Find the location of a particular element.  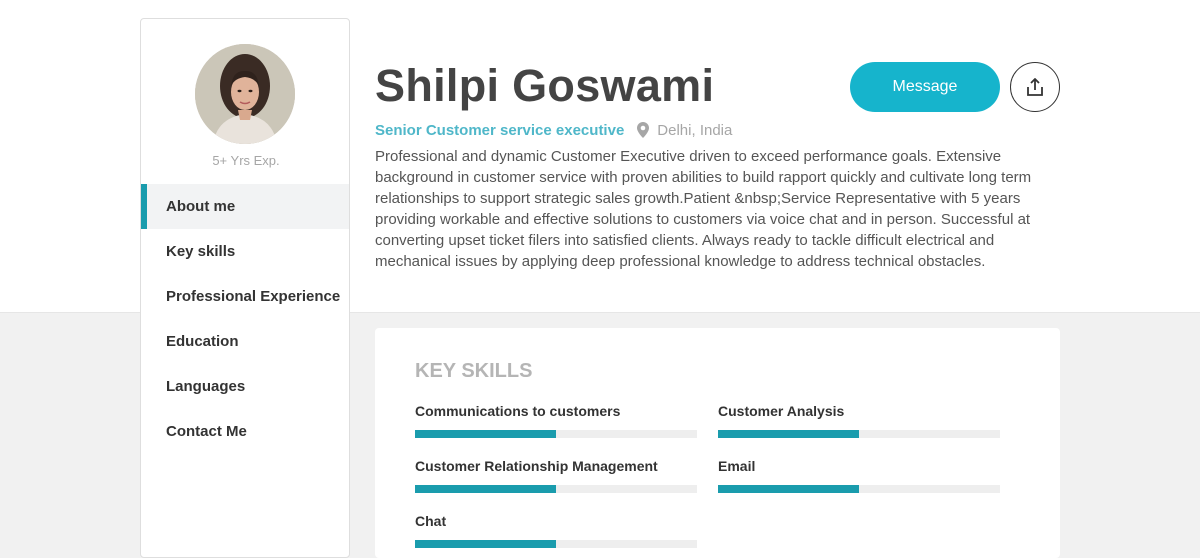

experience-years: 5+ Yrs Exp. is located at coordinates (246, 160).